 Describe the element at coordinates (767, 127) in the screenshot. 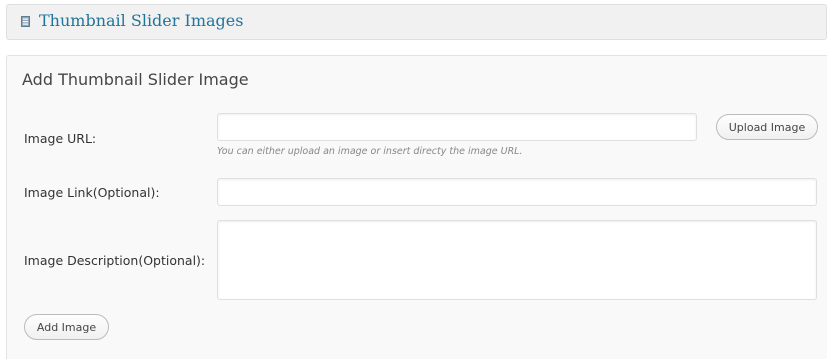

I see `upload-image-button: Upload Image` at that location.